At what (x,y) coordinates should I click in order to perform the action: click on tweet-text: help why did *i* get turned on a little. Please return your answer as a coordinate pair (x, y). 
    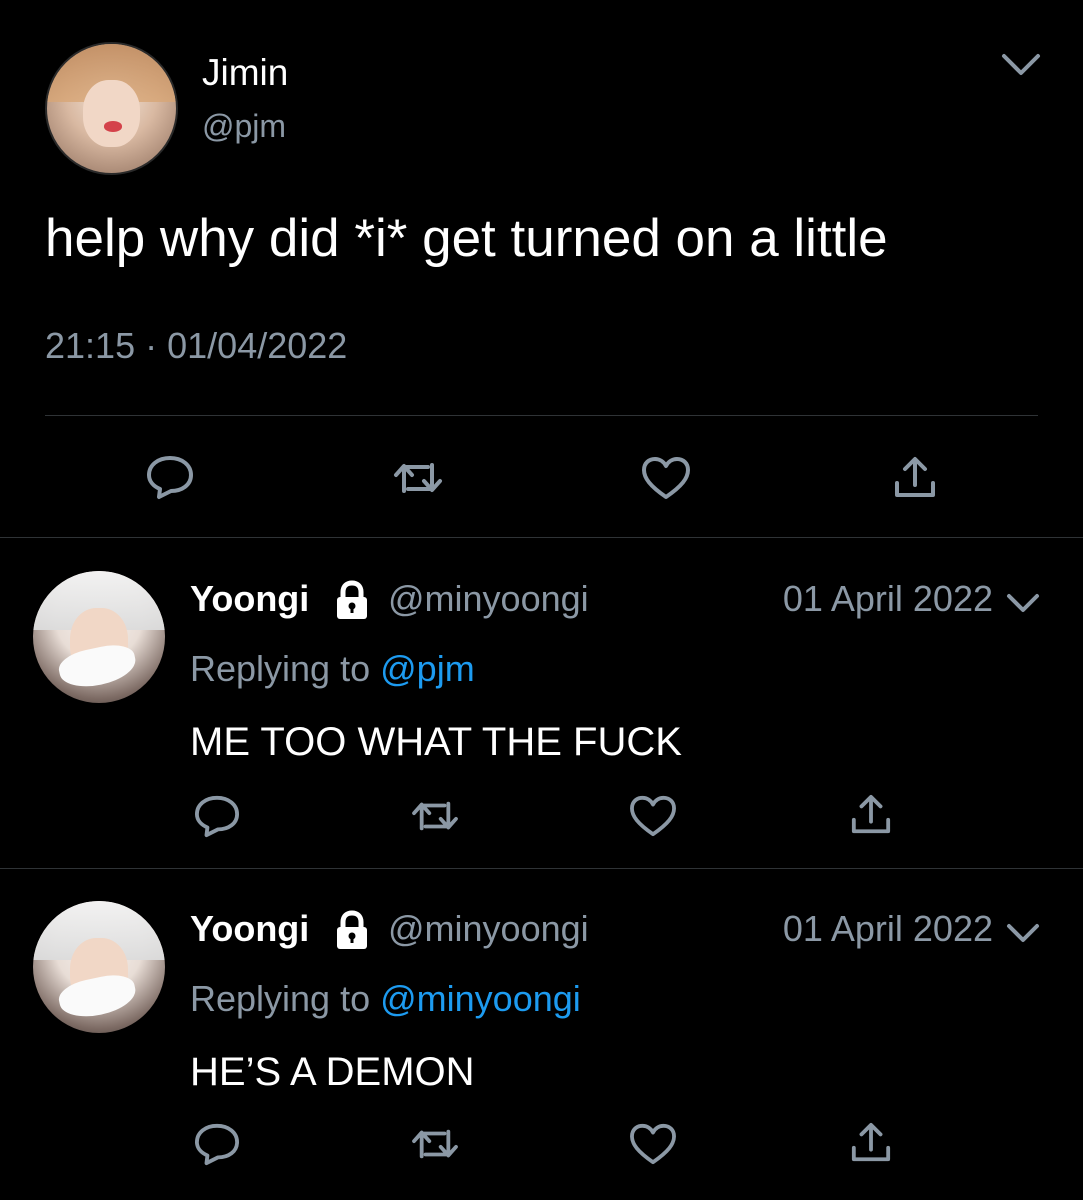
    Looking at the image, I should click on (466, 238).